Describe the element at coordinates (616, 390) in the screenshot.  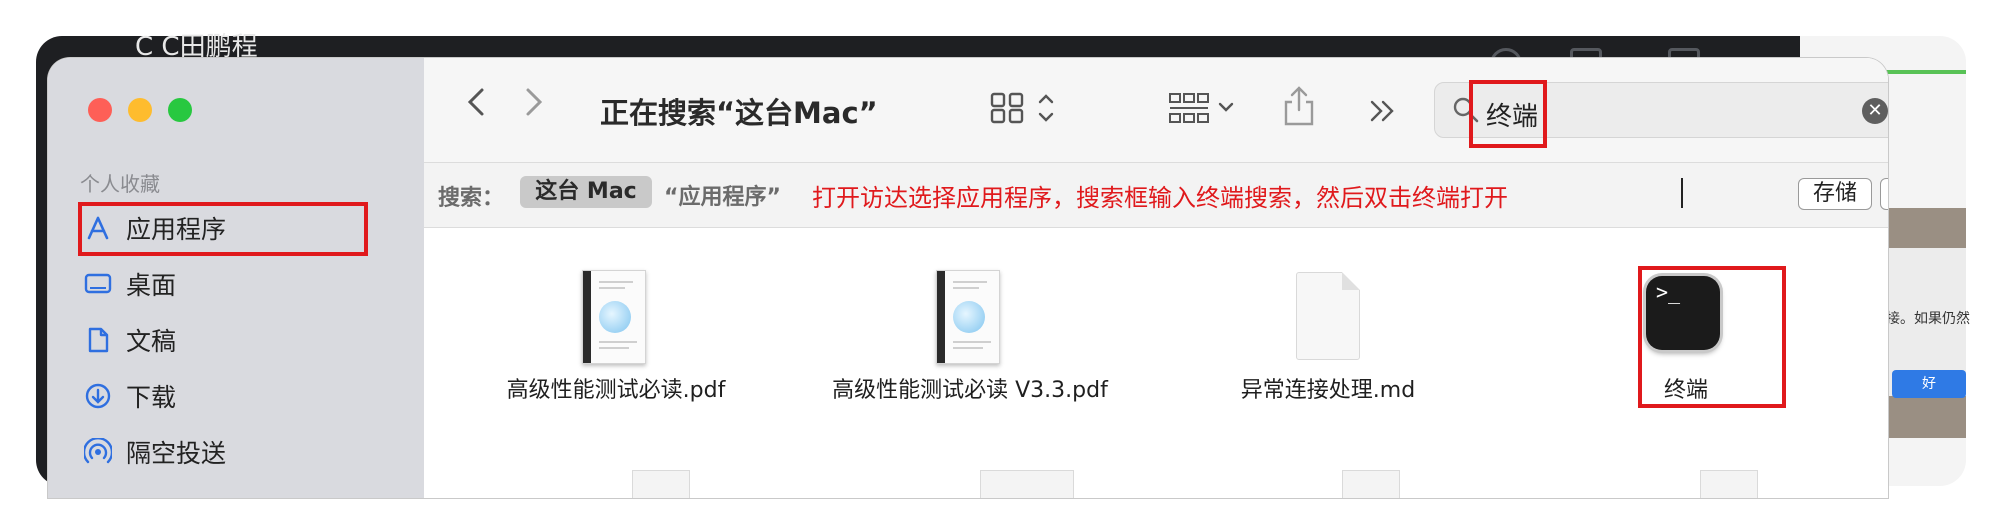
I see `file-name: 高级性能测试必读.pdf` at that location.